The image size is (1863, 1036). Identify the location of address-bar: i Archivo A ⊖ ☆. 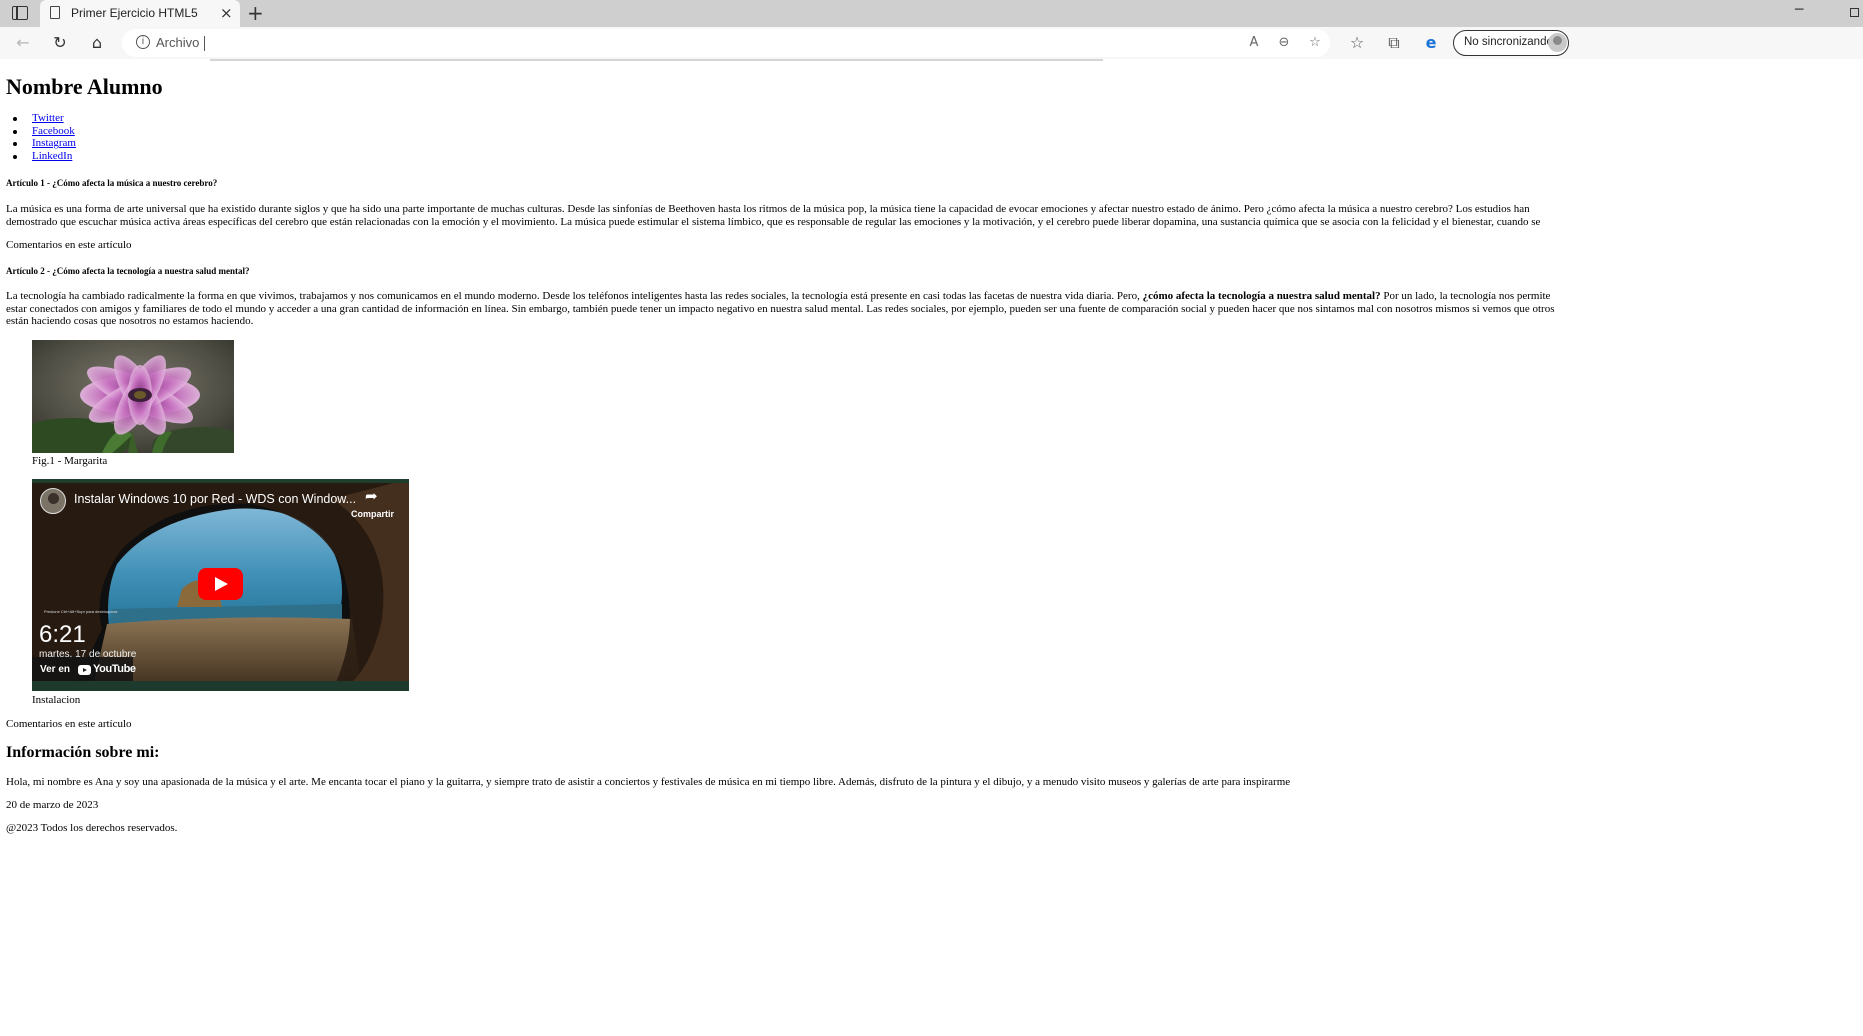
(726, 43).